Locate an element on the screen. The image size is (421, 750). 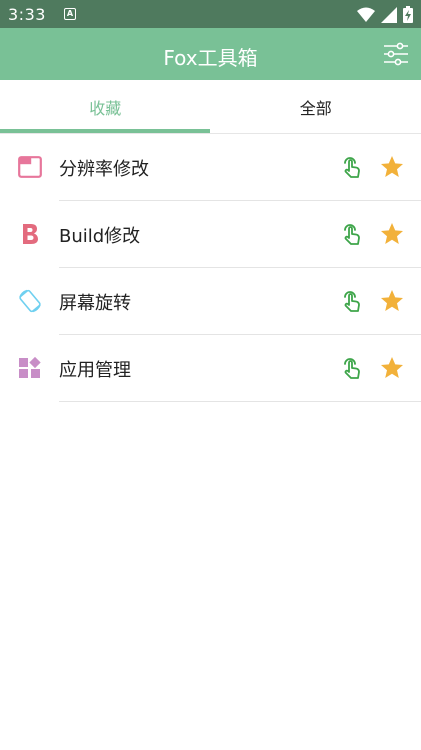
tab-indicator is located at coordinates (105, 131).